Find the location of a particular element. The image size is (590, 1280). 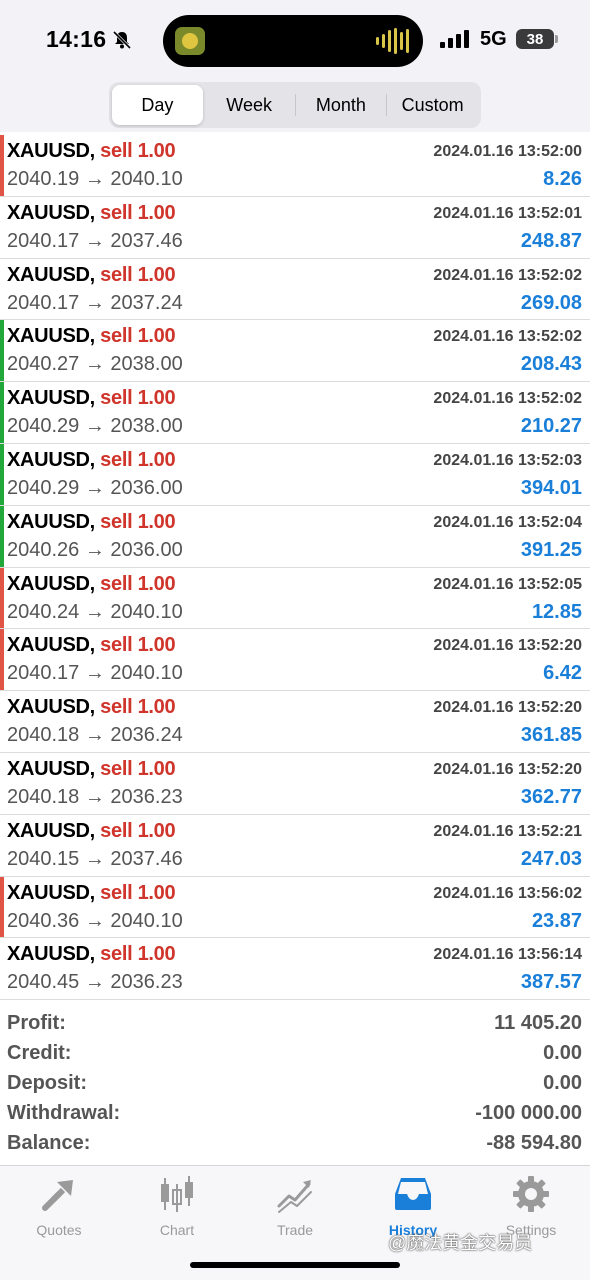

trade-prices: 2040.26 → 2036.00 is located at coordinates (95, 550).